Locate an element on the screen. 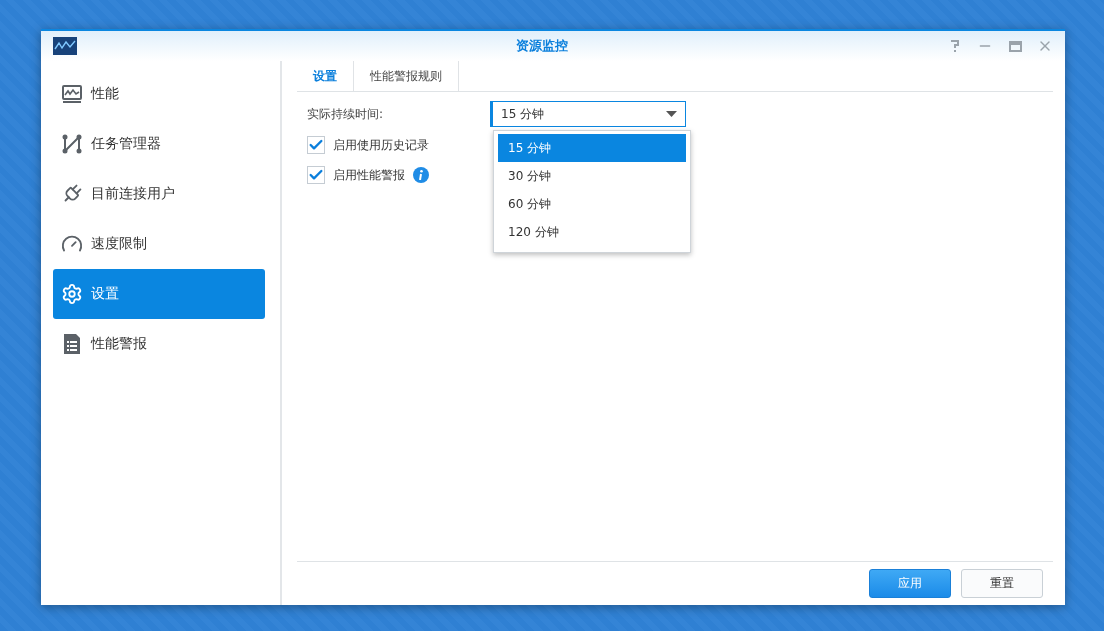 Image resolution: width=1104 pixels, height=631 pixels. dropdown-option: 60 分钟 is located at coordinates (592, 204).